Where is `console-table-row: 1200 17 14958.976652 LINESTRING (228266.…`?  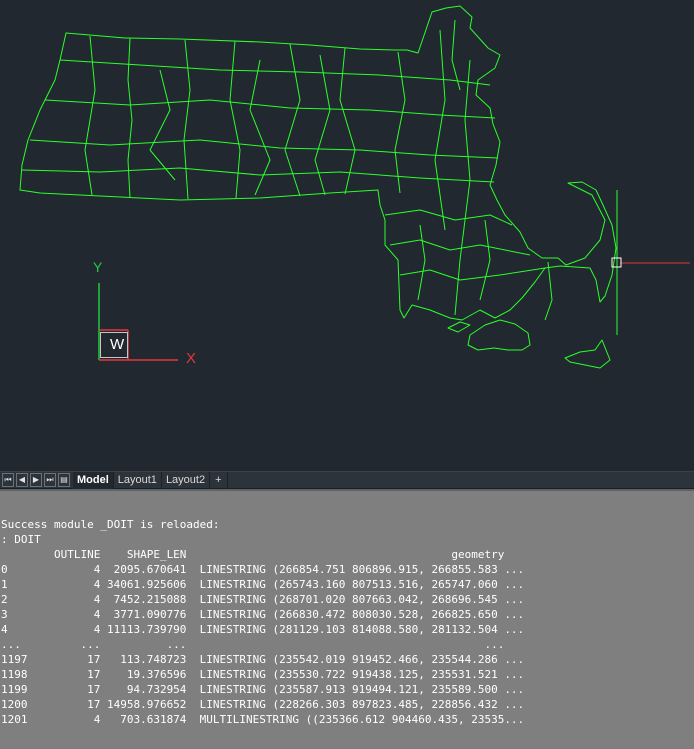 console-table-row: 1200 17 14958.976652 LINESTRING (228266.… is located at coordinates (263, 704).